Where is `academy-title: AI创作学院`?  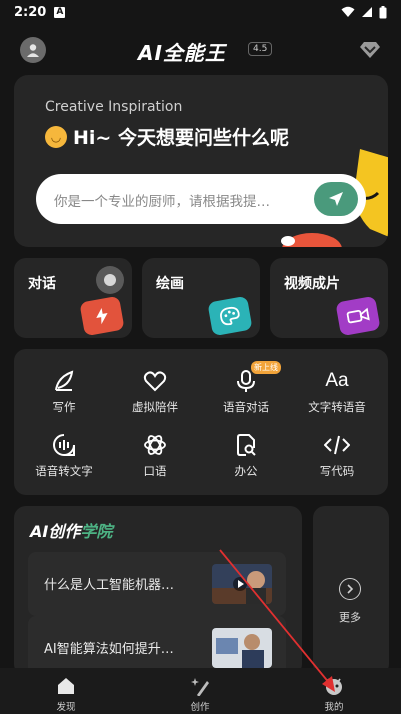
academy-title: AI创作学院 is located at coordinates (71, 530).